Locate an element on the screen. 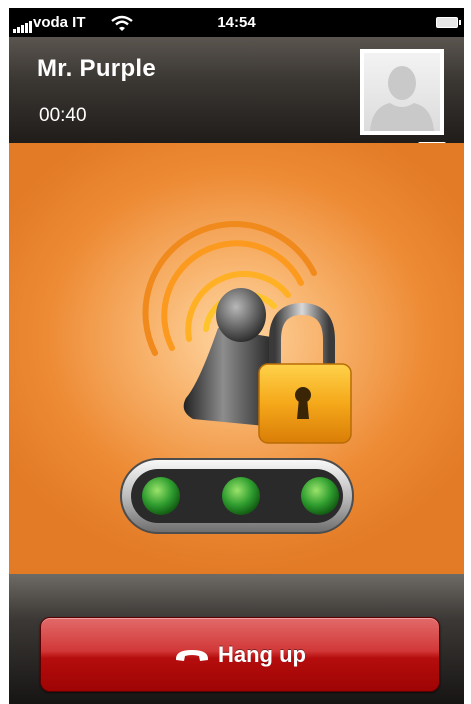 This screenshot has height=704, width=471. status-time: 14:54 is located at coordinates (236, 22).